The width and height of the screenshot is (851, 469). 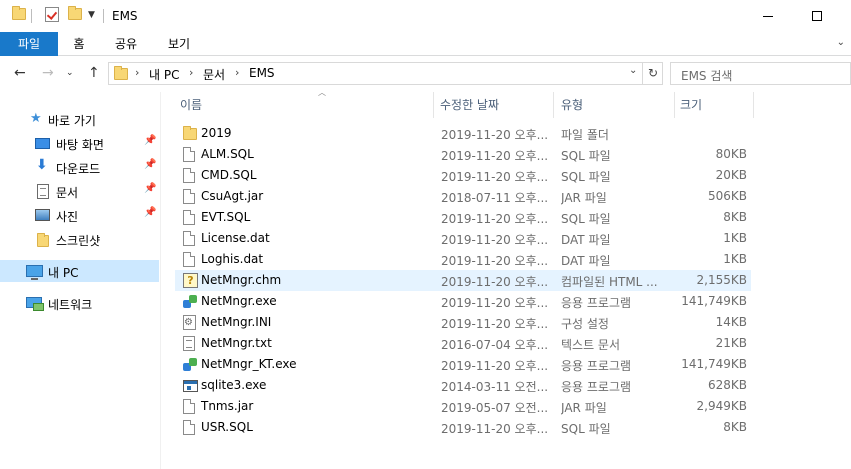 I want to click on star-icon: ★, so click(x=36, y=118).